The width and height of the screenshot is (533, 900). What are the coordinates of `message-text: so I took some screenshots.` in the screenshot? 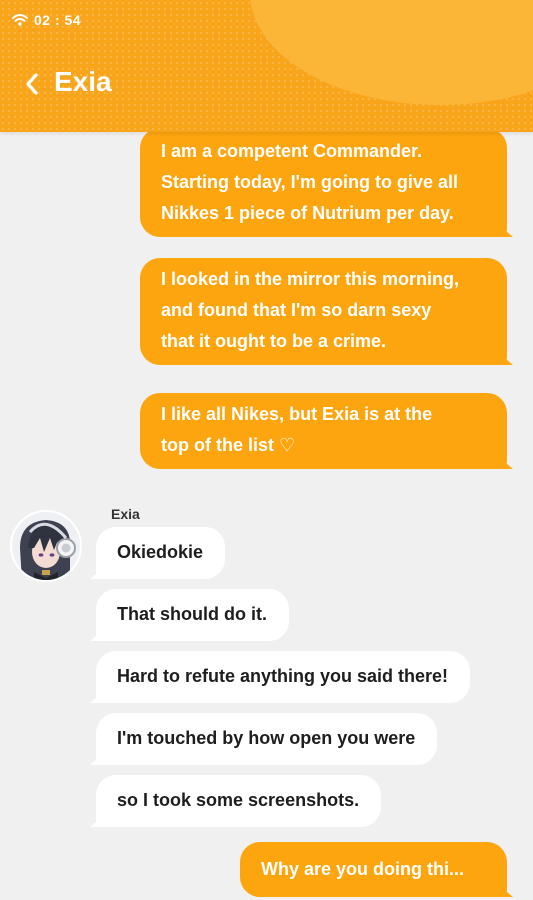 It's located at (238, 800).